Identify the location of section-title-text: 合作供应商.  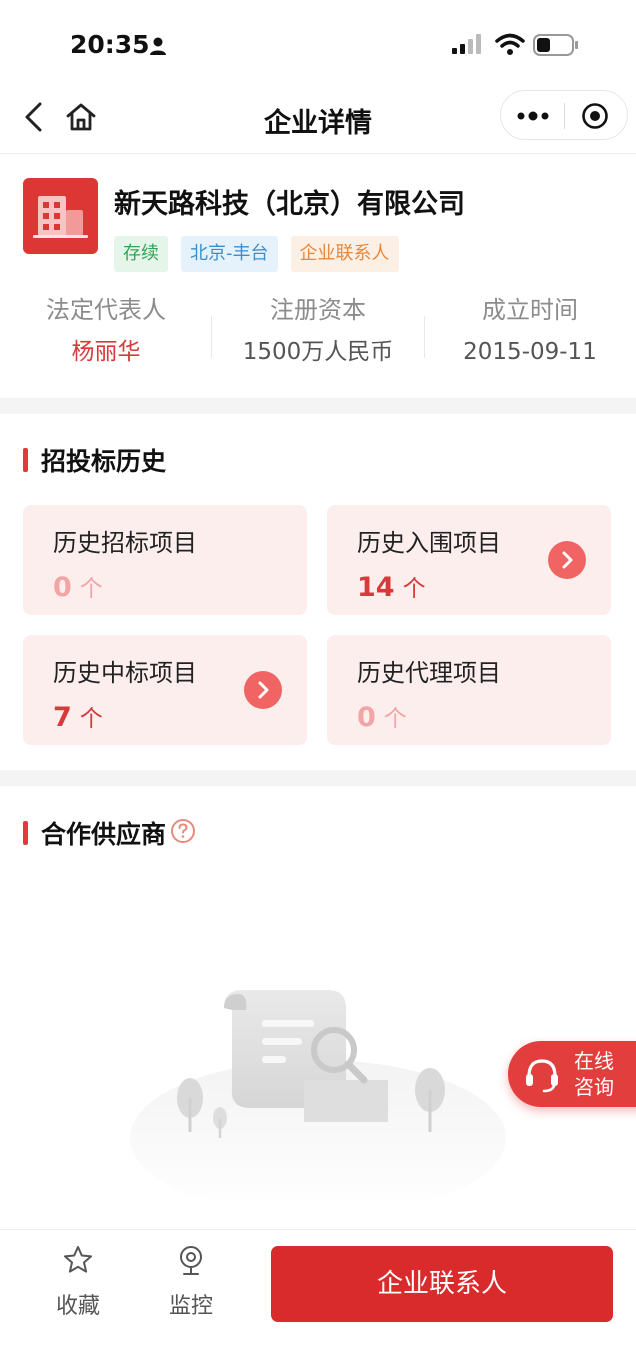
(104, 834).